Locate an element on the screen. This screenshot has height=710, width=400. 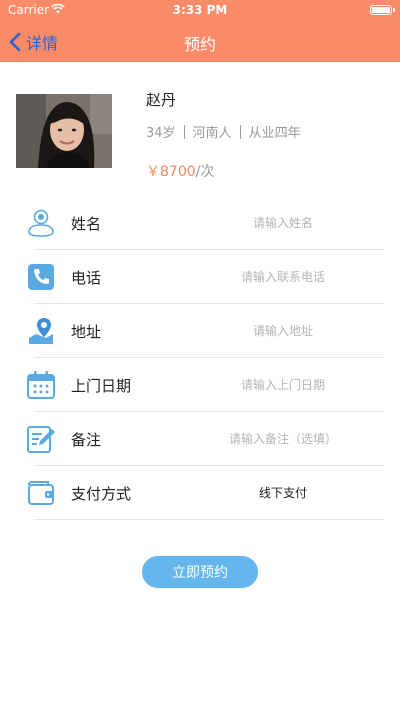
calendar-icon is located at coordinates (41, 385).